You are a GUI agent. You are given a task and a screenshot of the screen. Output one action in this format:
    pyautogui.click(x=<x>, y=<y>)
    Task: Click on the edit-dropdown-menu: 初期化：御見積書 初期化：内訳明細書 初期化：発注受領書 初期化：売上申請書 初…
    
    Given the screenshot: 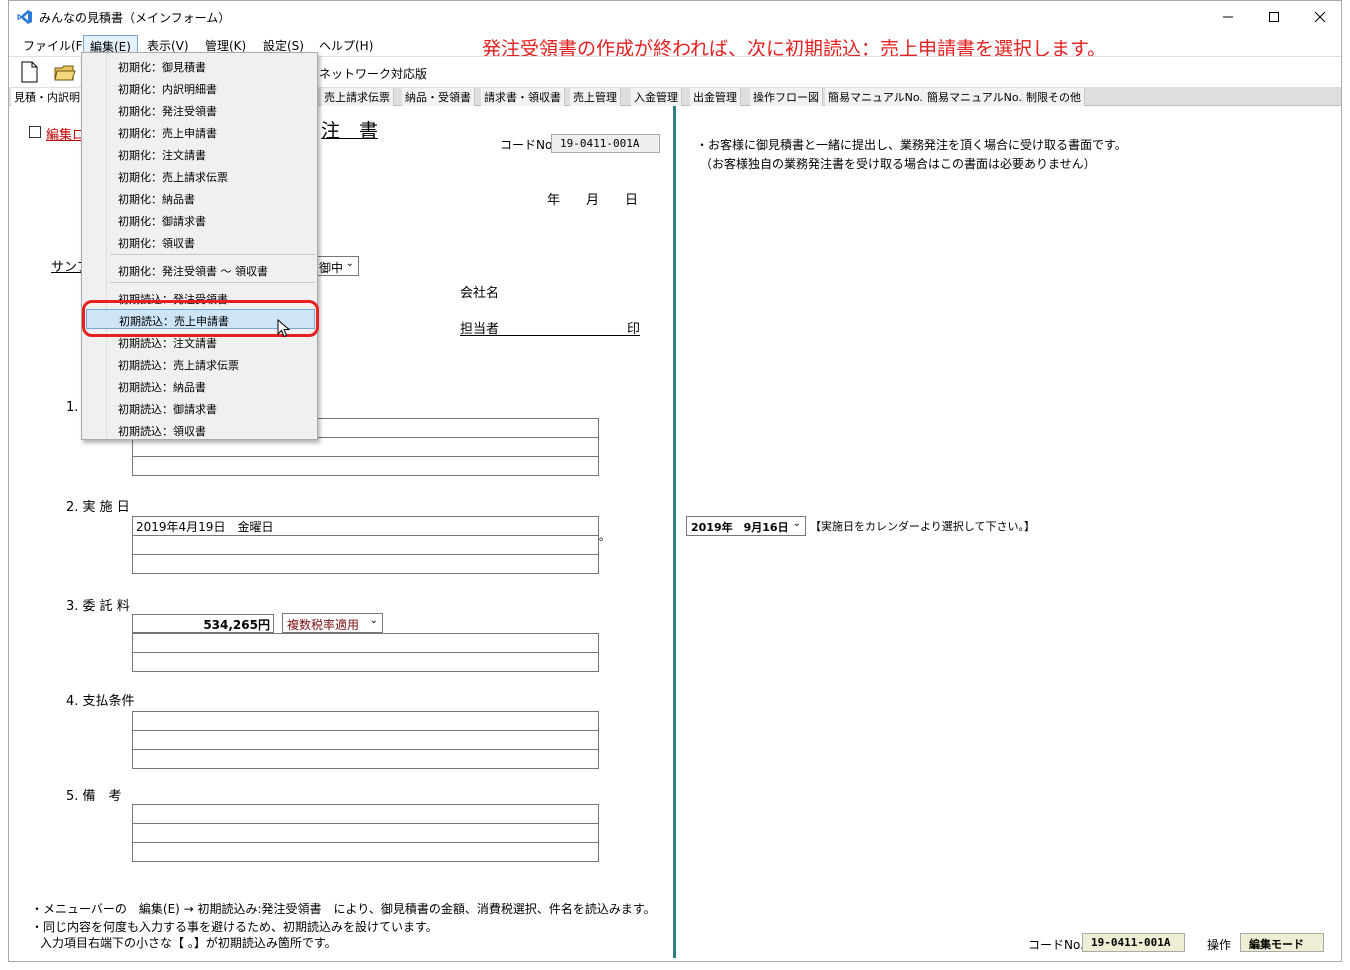 What is the action you would take?
    pyautogui.click(x=199, y=246)
    